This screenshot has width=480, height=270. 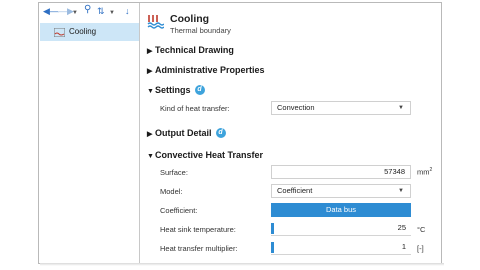 I want to click on select-value: Convection, so click(x=296, y=107).